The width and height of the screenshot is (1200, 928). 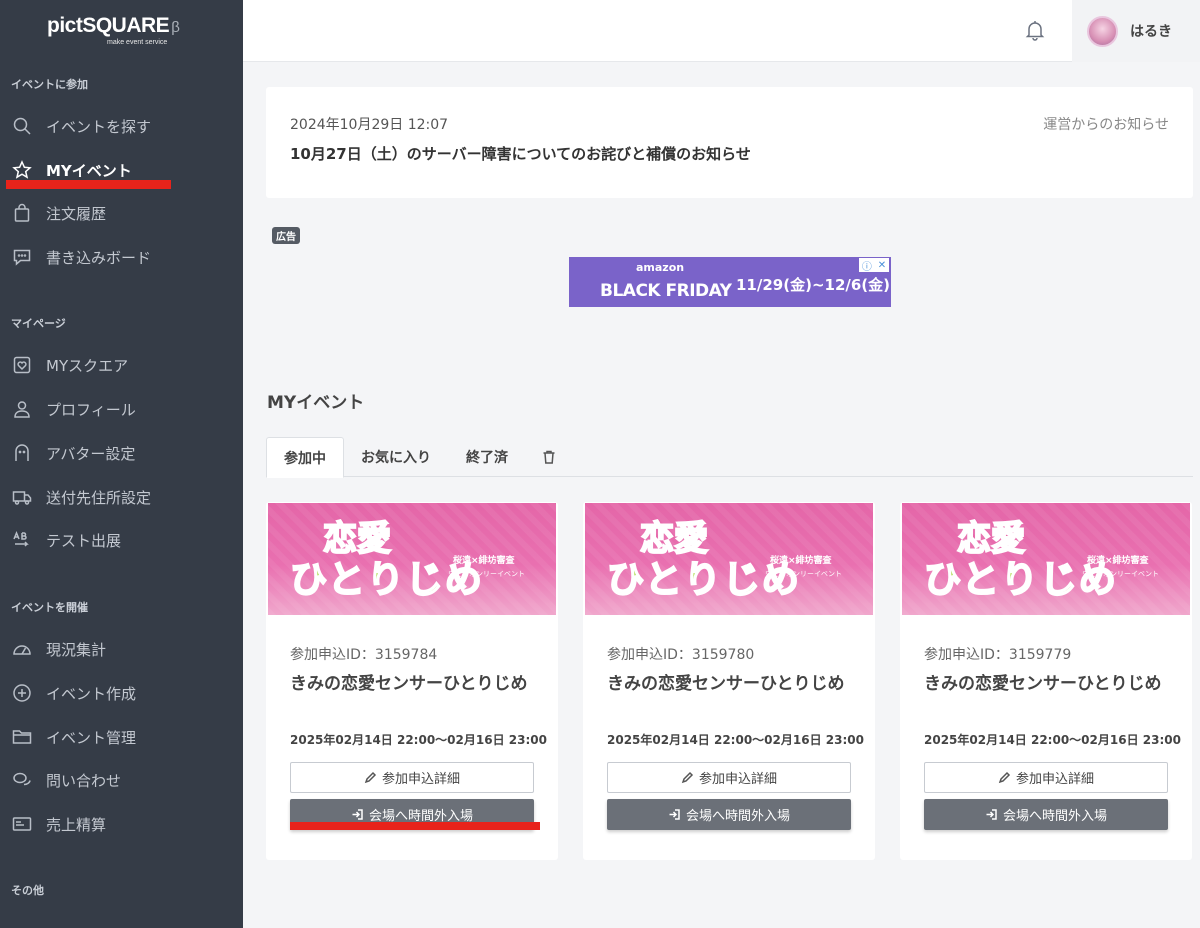 What do you see at coordinates (121, 213) in the screenshot?
I see `sidebar-item-order-history: 注文履歴` at bounding box center [121, 213].